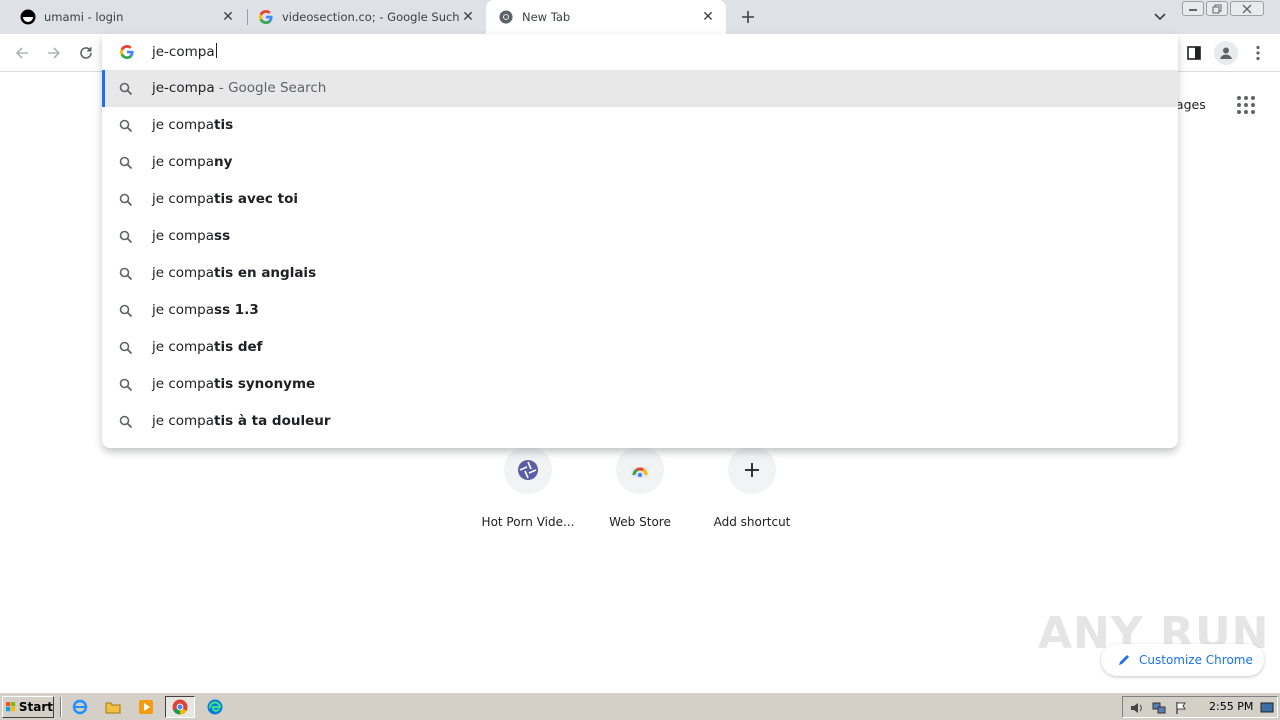  Describe the element at coordinates (216, 50) in the screenshot. I see `text-caret` at that location.